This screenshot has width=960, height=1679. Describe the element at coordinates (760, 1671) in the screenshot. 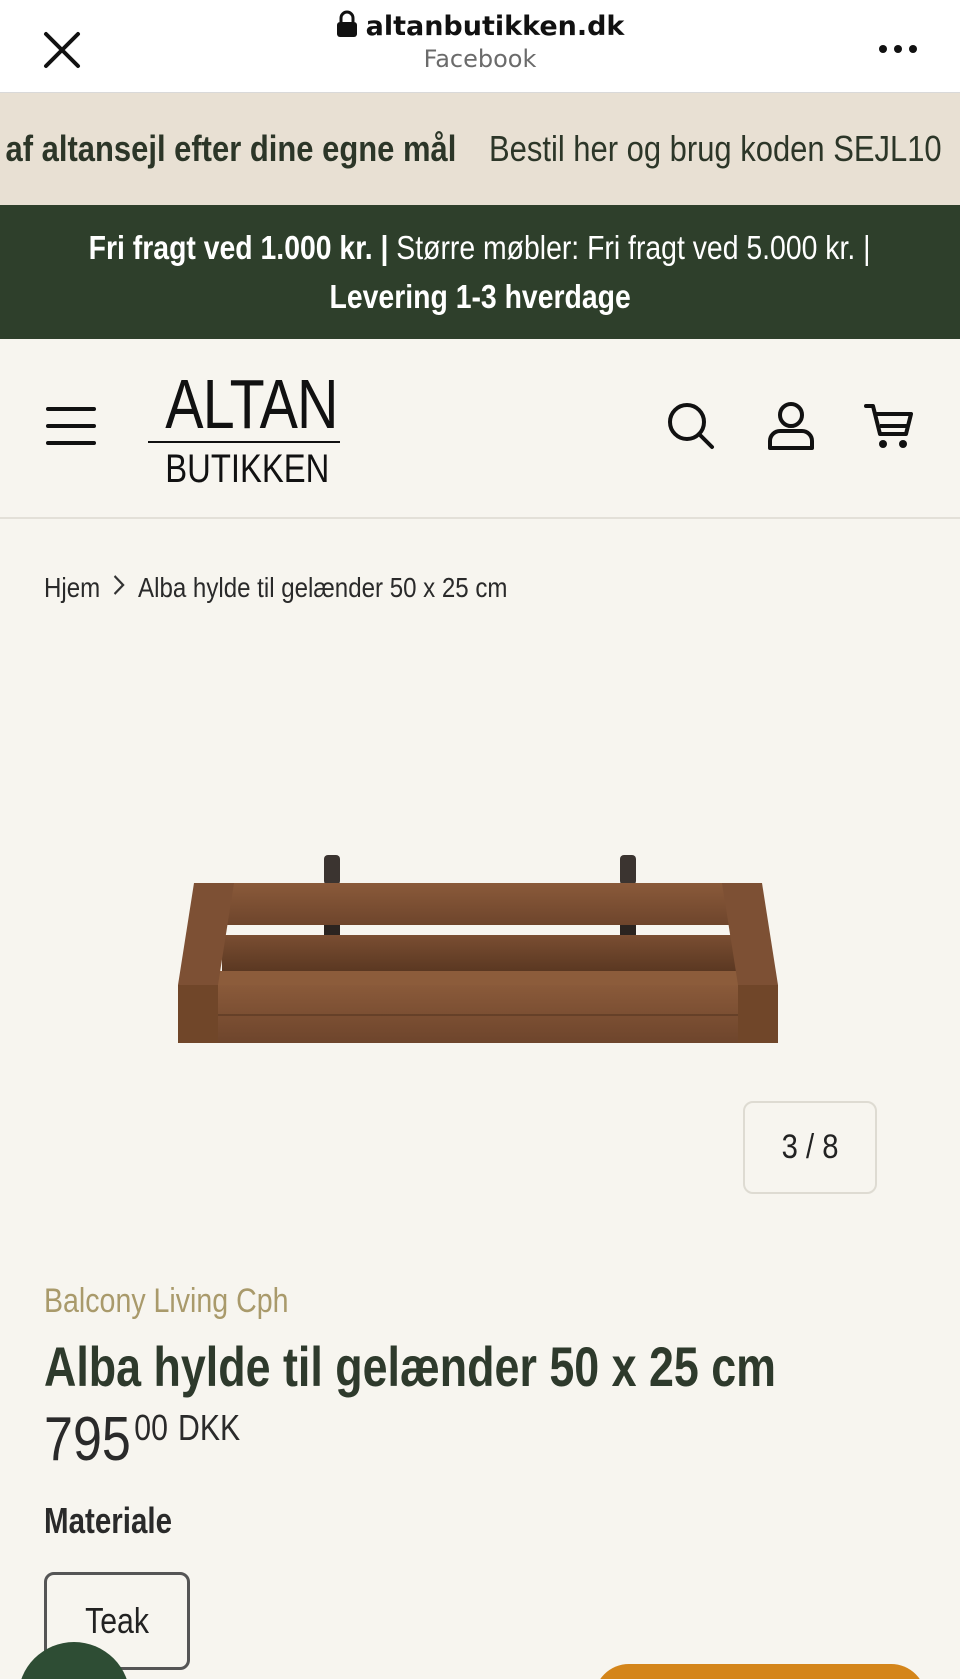

I see `add-to-cart-button` at that location.